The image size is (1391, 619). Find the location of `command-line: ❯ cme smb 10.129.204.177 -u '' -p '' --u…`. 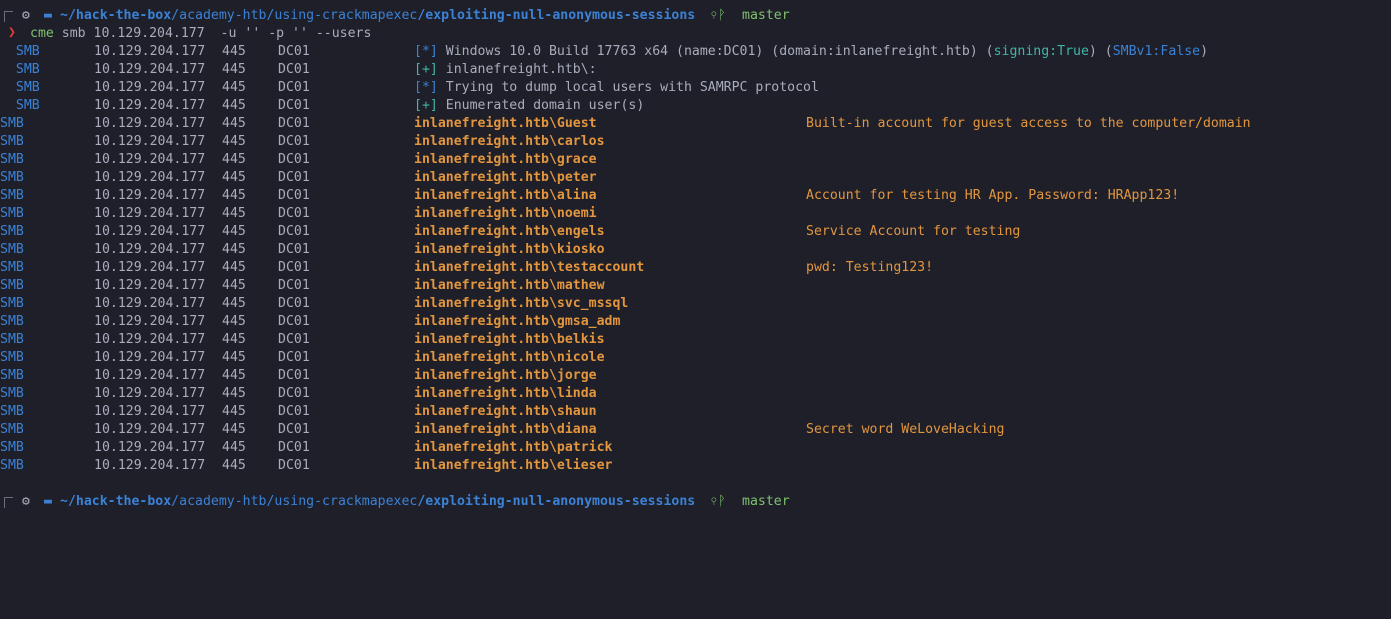

command-line: ❯ cme smb 10.129.204.177 -u '' -p '' --u… is located at coordinates (185, 34).